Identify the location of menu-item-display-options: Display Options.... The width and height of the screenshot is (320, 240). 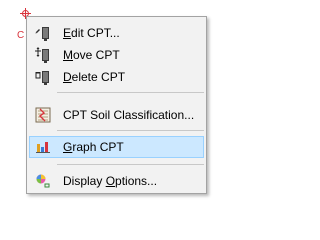
(116, 181).